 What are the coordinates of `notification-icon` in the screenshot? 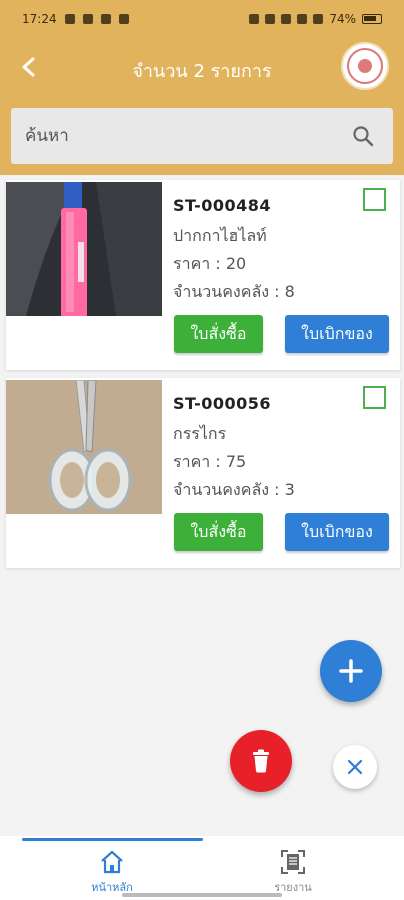 It's located at (69, 19).